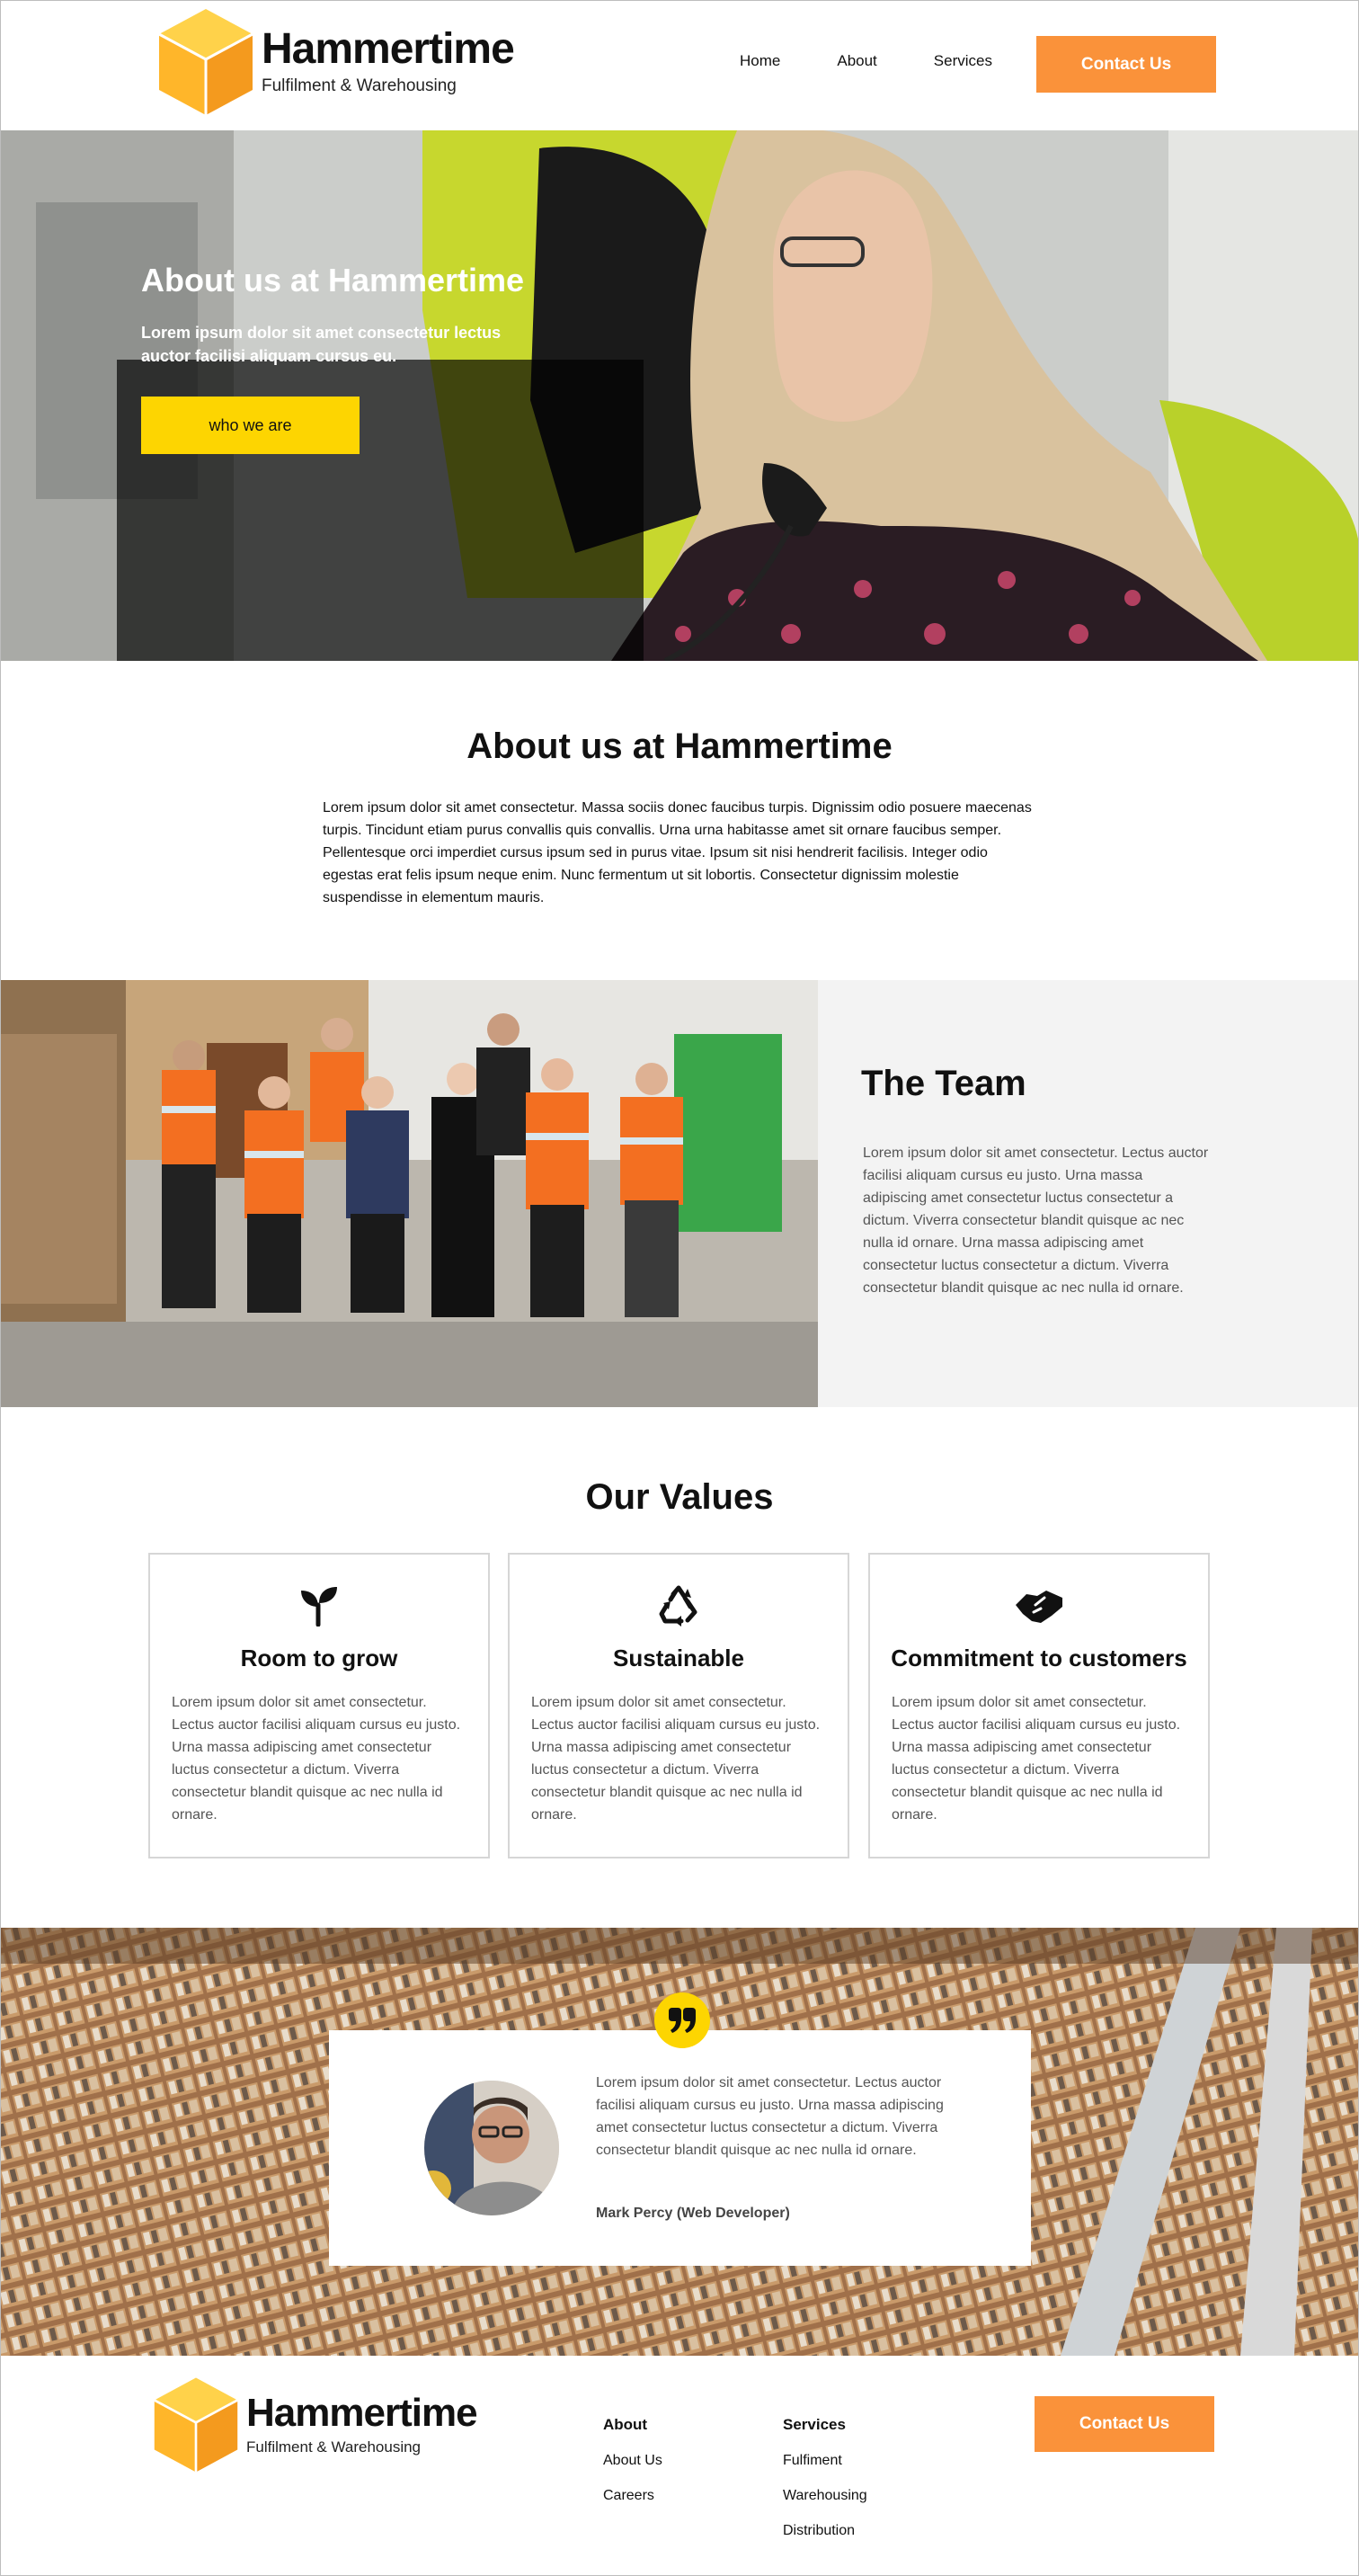 Image resolution: width=1359 pixels, height=2576 pixels. I want to click on footer-services-heading: Services, so click(814, 2424).